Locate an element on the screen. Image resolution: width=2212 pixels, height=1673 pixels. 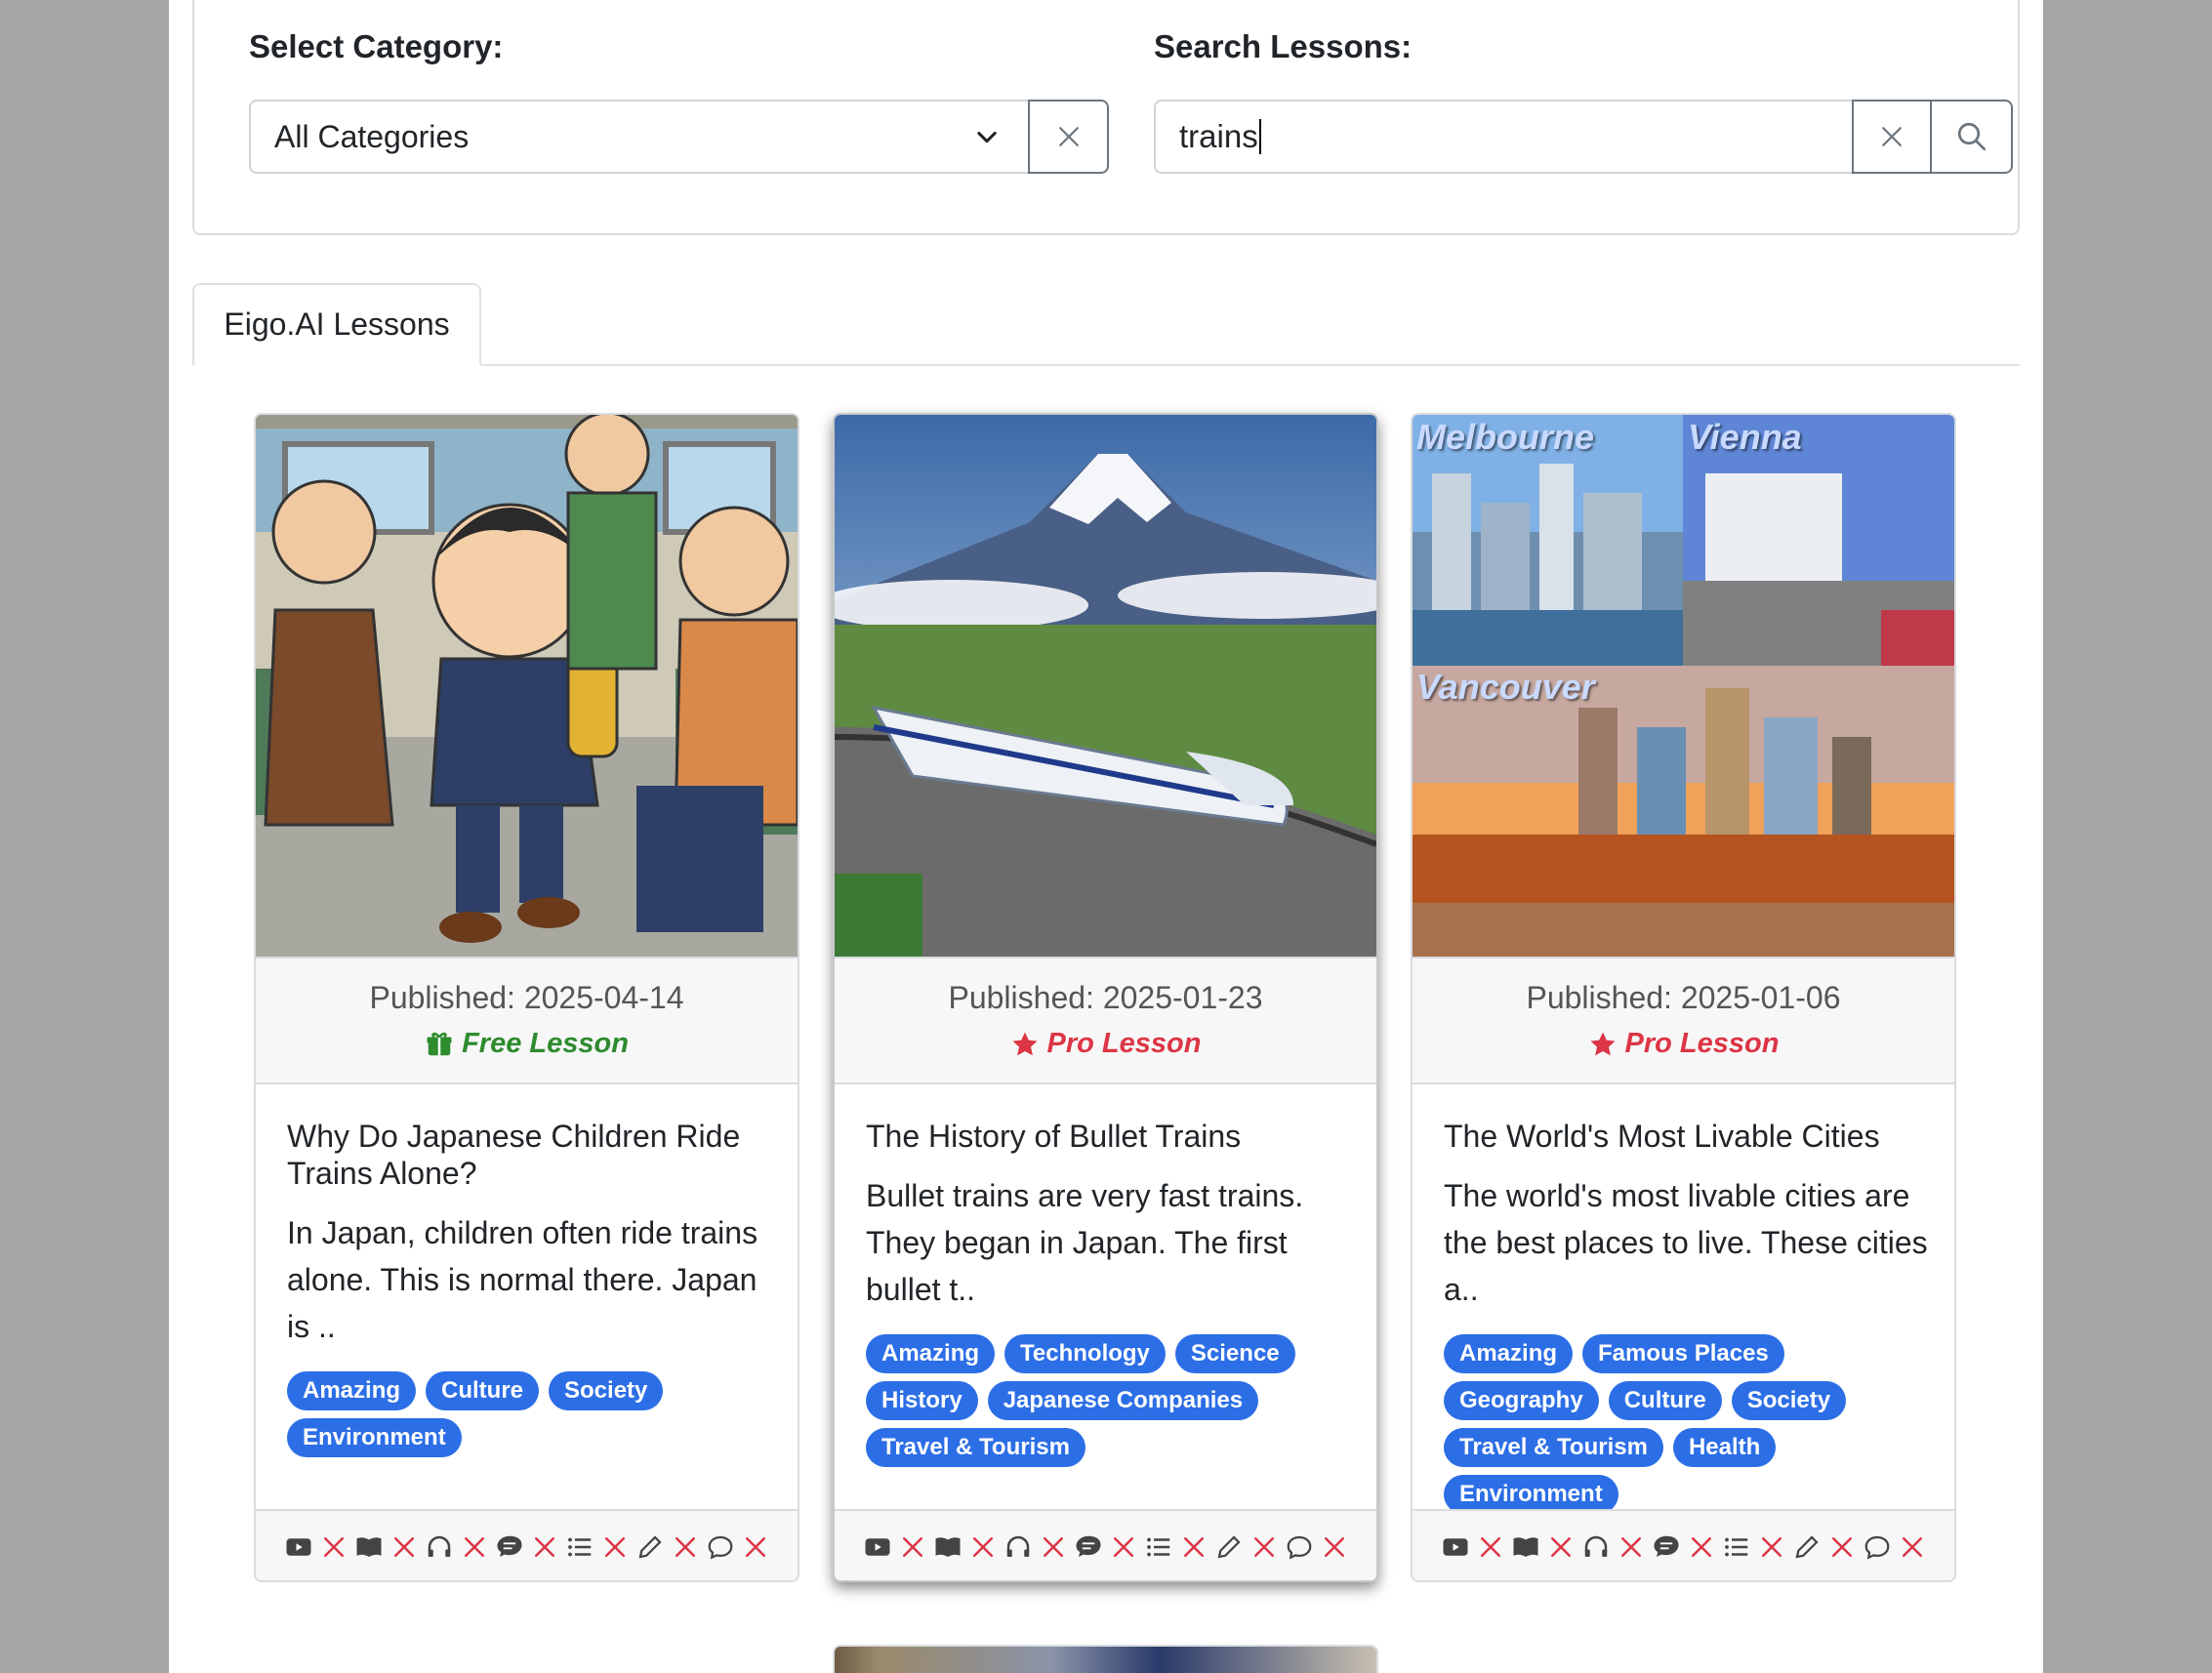
published-date: Published: 2025-04-14 is located at coordinates (526, 998).